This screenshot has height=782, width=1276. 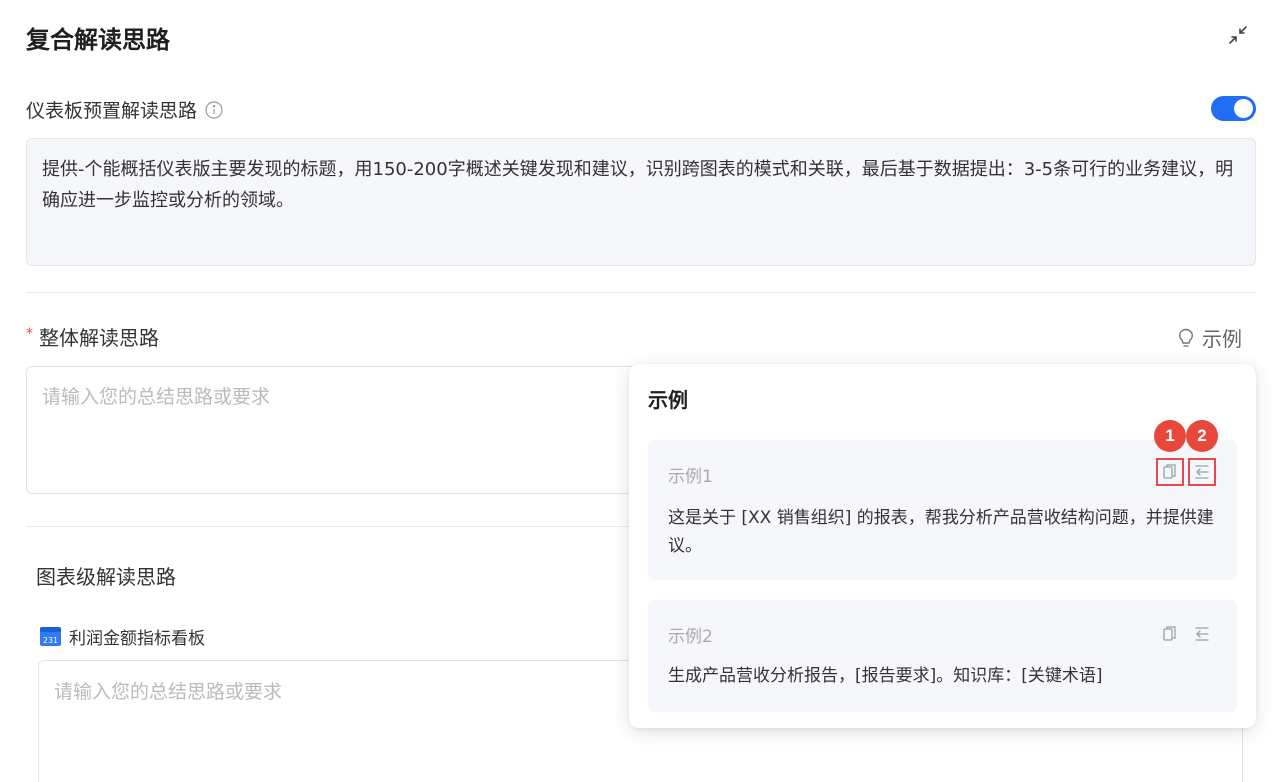 I want to click on overall-section-label: * 整体解读思路, so click(x=92, y=336).